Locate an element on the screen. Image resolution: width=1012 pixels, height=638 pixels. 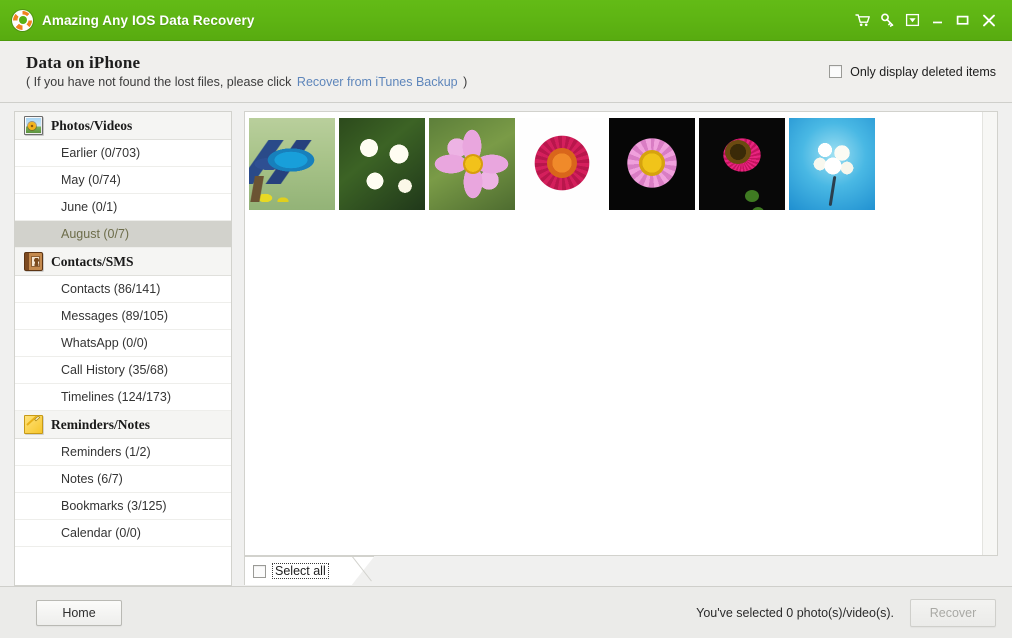
select-all-strip: Select all is located at coordinates (621, 571).